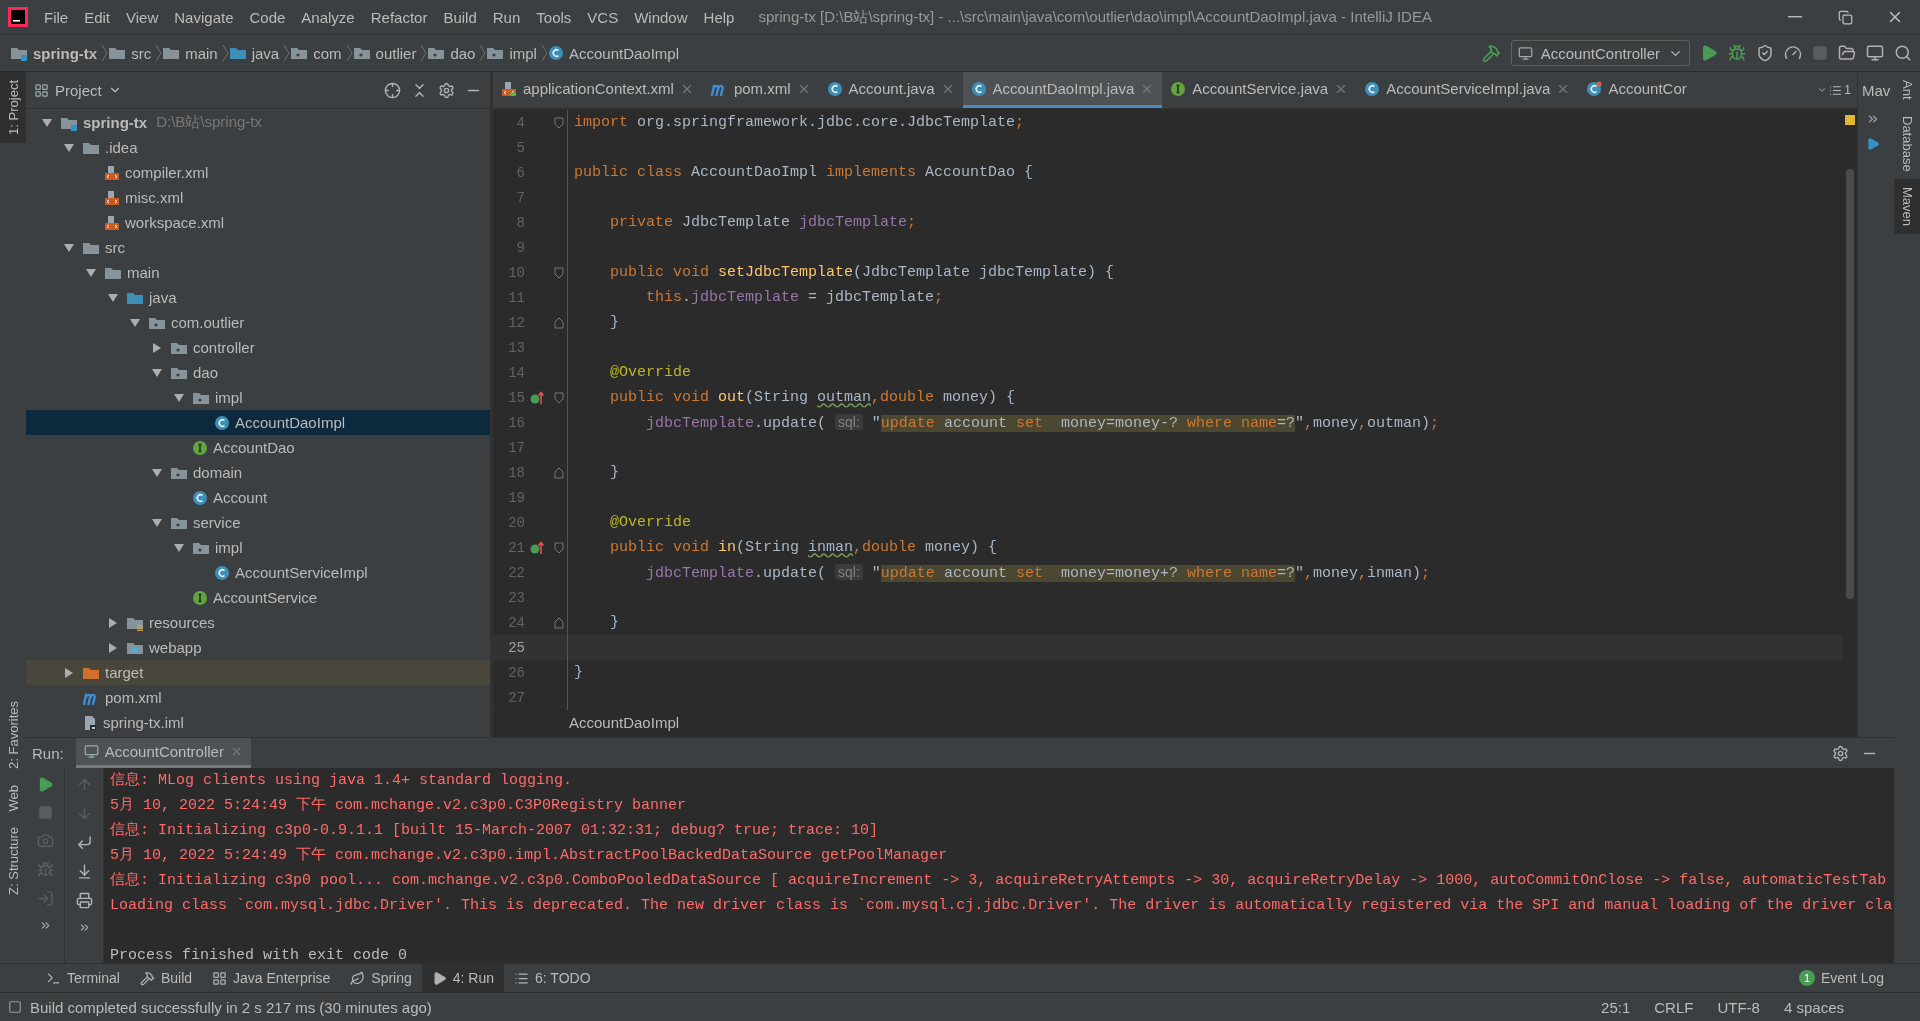 The width and height of the screenshot is (1920, 1021). What do you see at coordinates (328, 17) in the screenshot?
I see `menu-item: Analyze` at bounding box center [328, 17].